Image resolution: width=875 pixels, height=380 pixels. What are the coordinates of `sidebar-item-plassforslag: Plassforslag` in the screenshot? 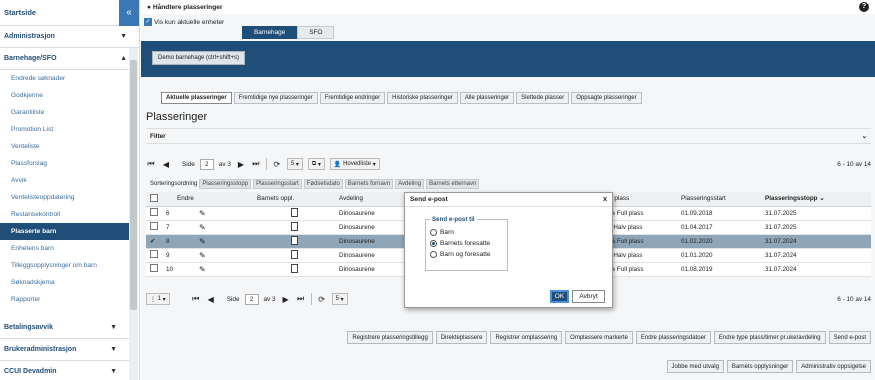 It's located at (64, 163).